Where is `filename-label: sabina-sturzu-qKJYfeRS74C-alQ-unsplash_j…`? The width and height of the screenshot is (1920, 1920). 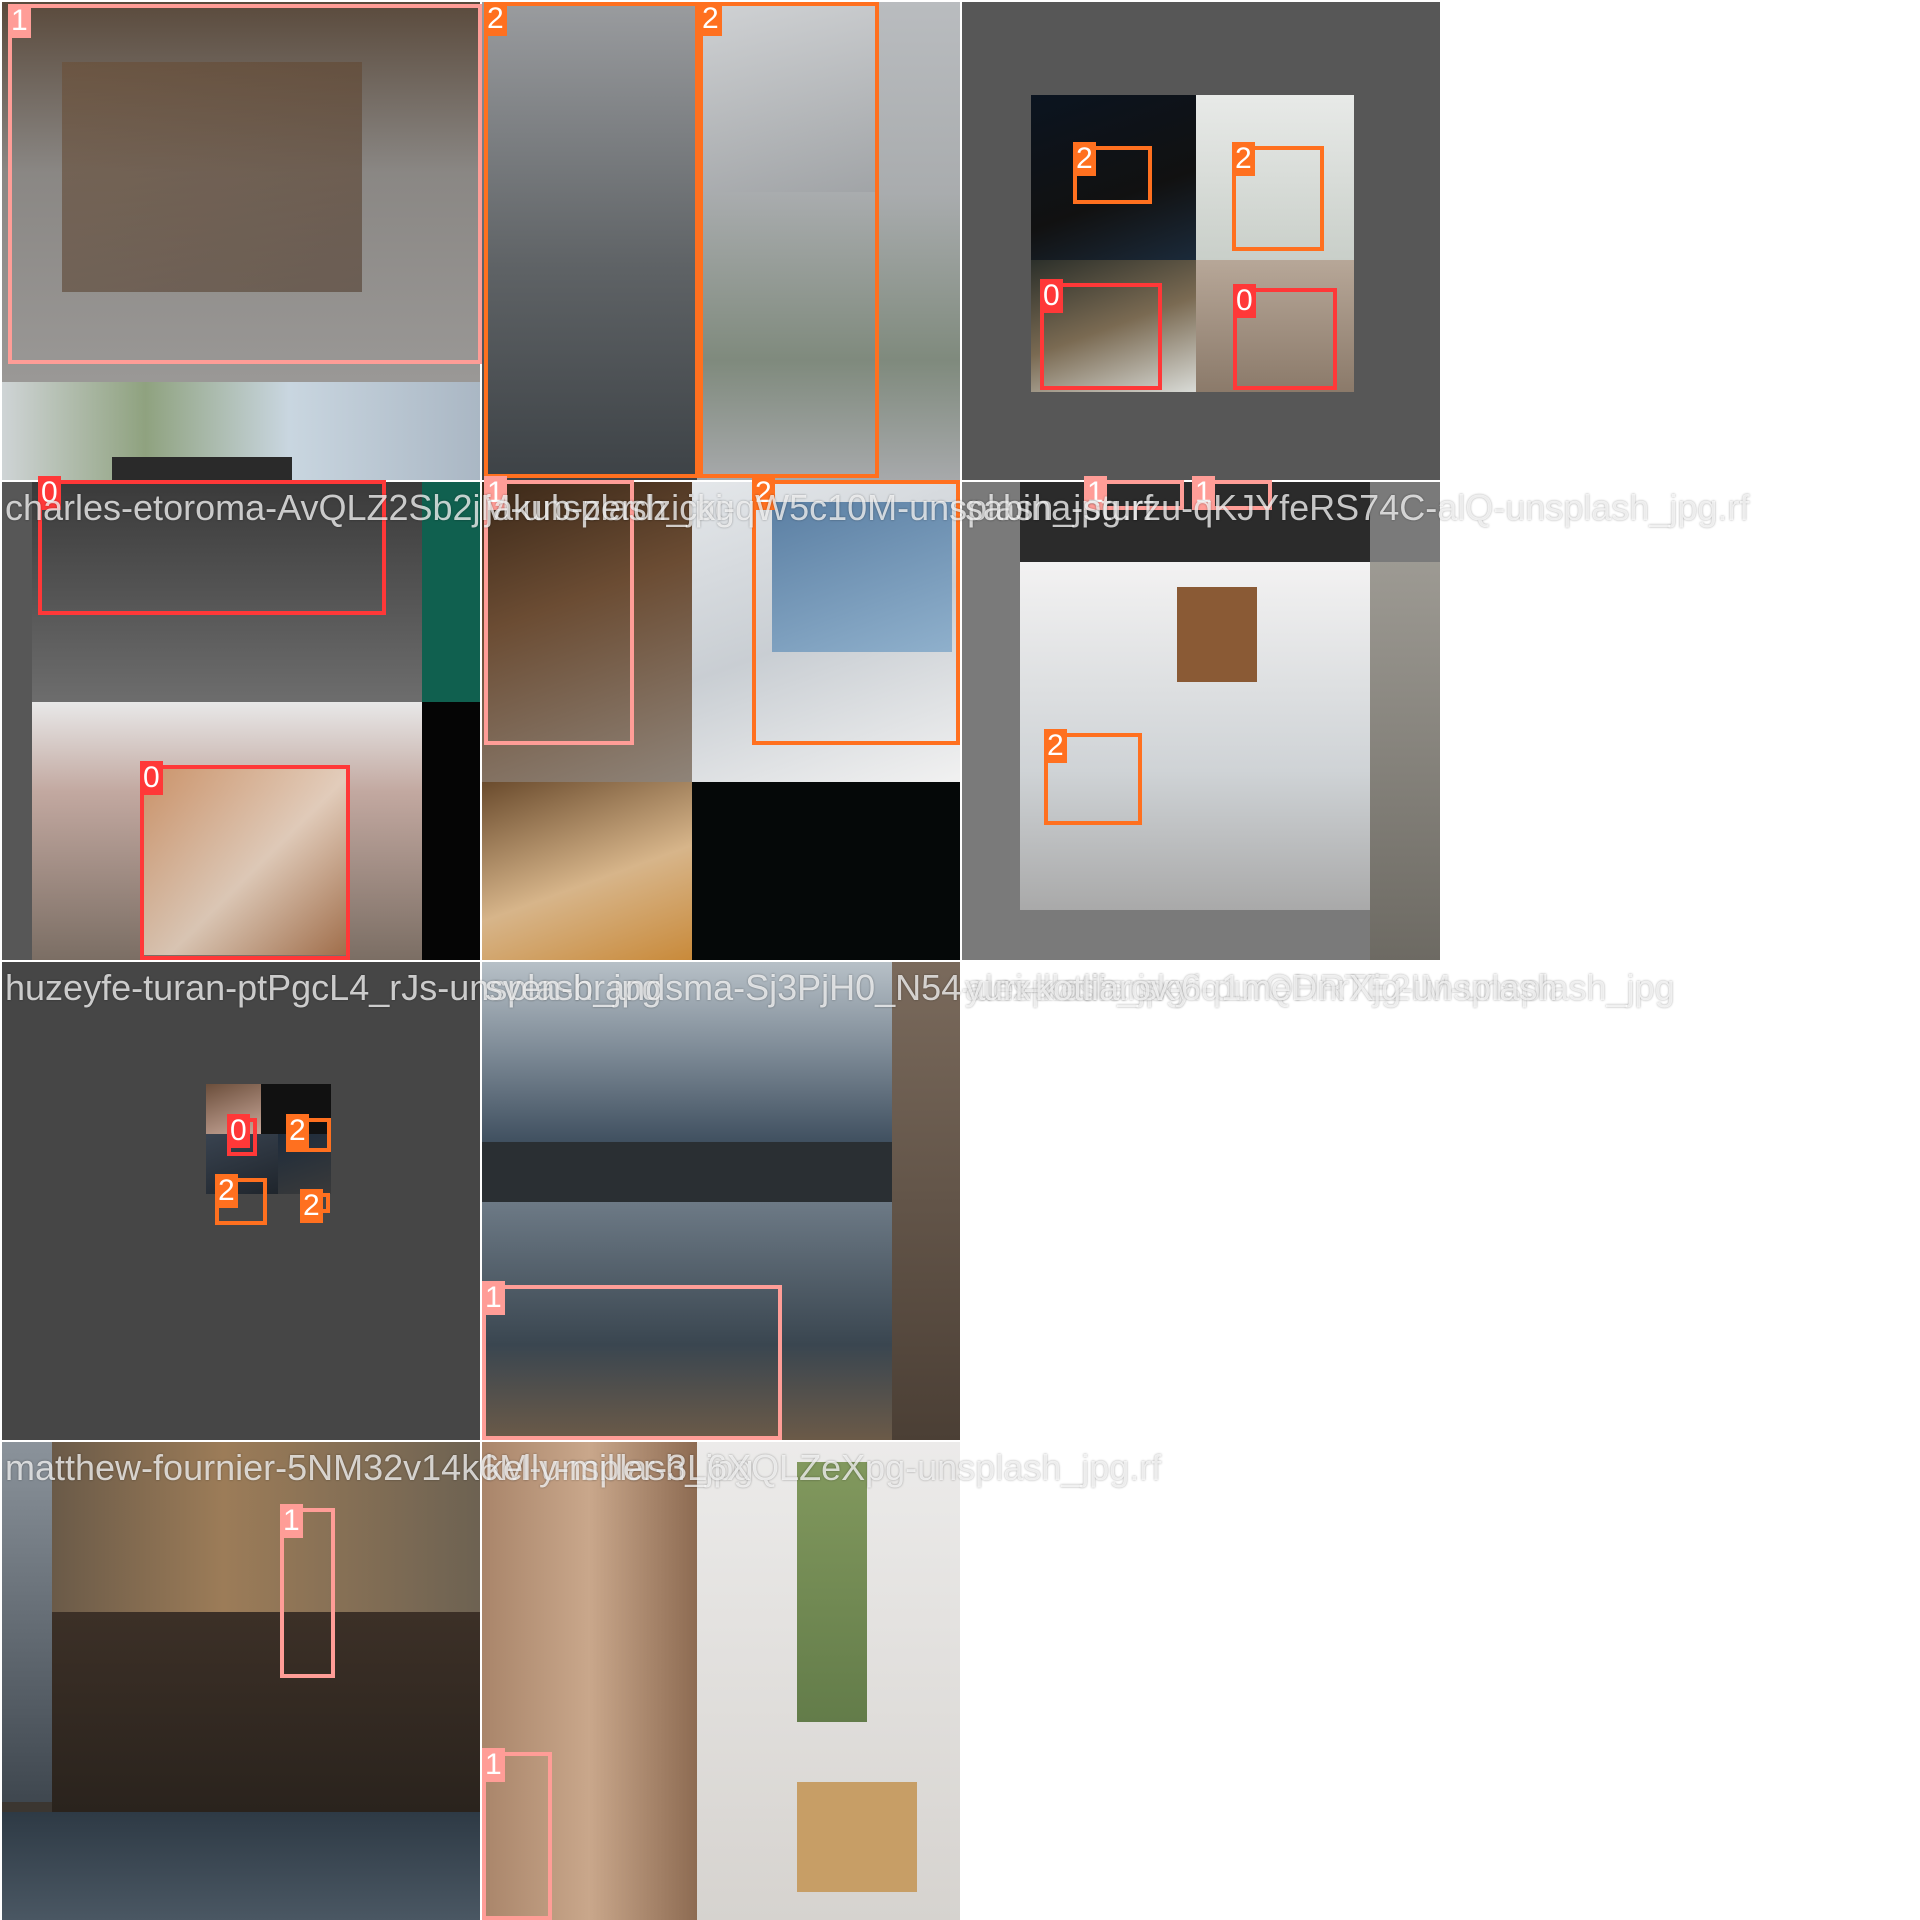 filename-label: sabina-sturzu-qKJYfeRS74C-alQ-unsplash_j… is located at coordinates (1357, 507).